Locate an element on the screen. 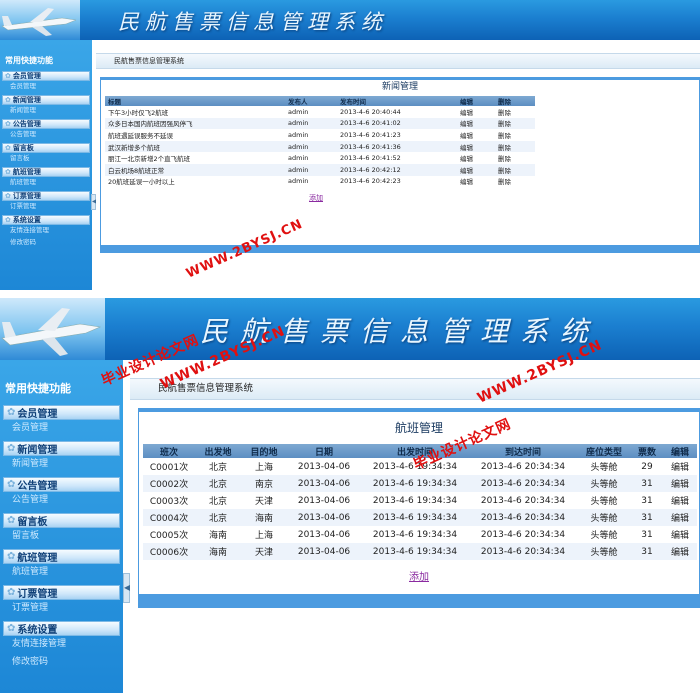 Image resolution: width=700 pixels, height=693 pixels. flight-no-cell: C0001次 is located at coordinates (169, 468).